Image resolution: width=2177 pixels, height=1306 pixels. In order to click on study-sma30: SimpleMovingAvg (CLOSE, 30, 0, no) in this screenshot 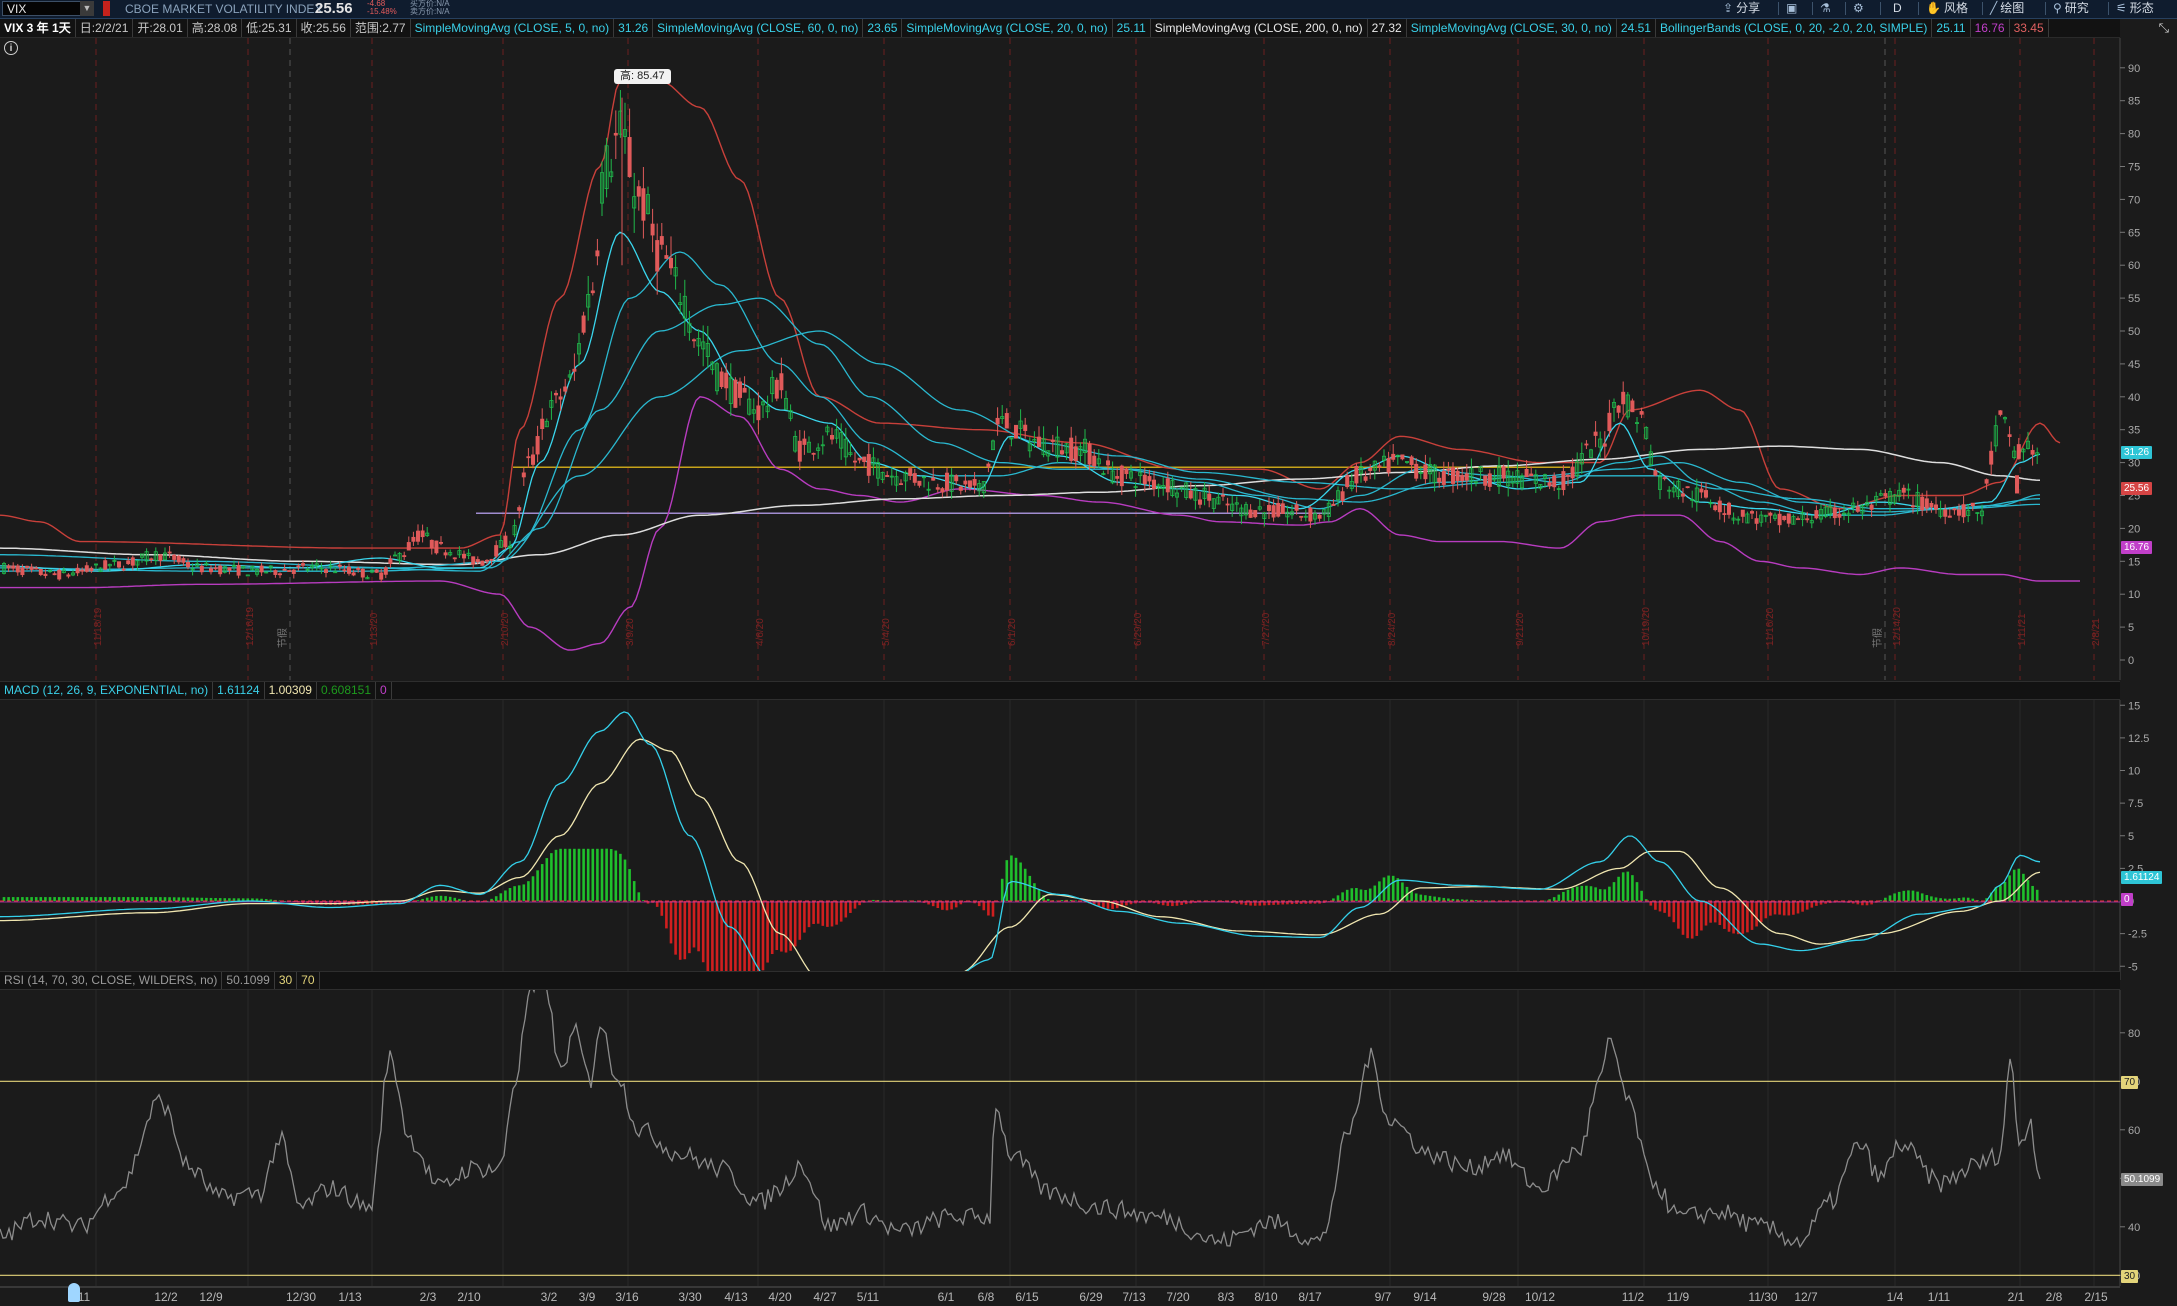, I will do `click(1512, 28)`.